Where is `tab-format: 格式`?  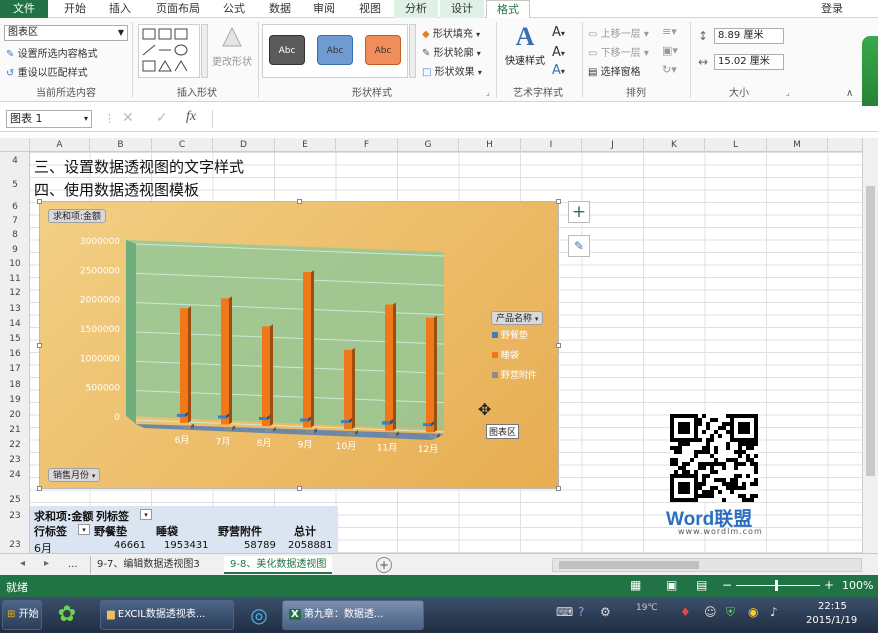 tab-format: 格式 is located at coordinates (508, 9).